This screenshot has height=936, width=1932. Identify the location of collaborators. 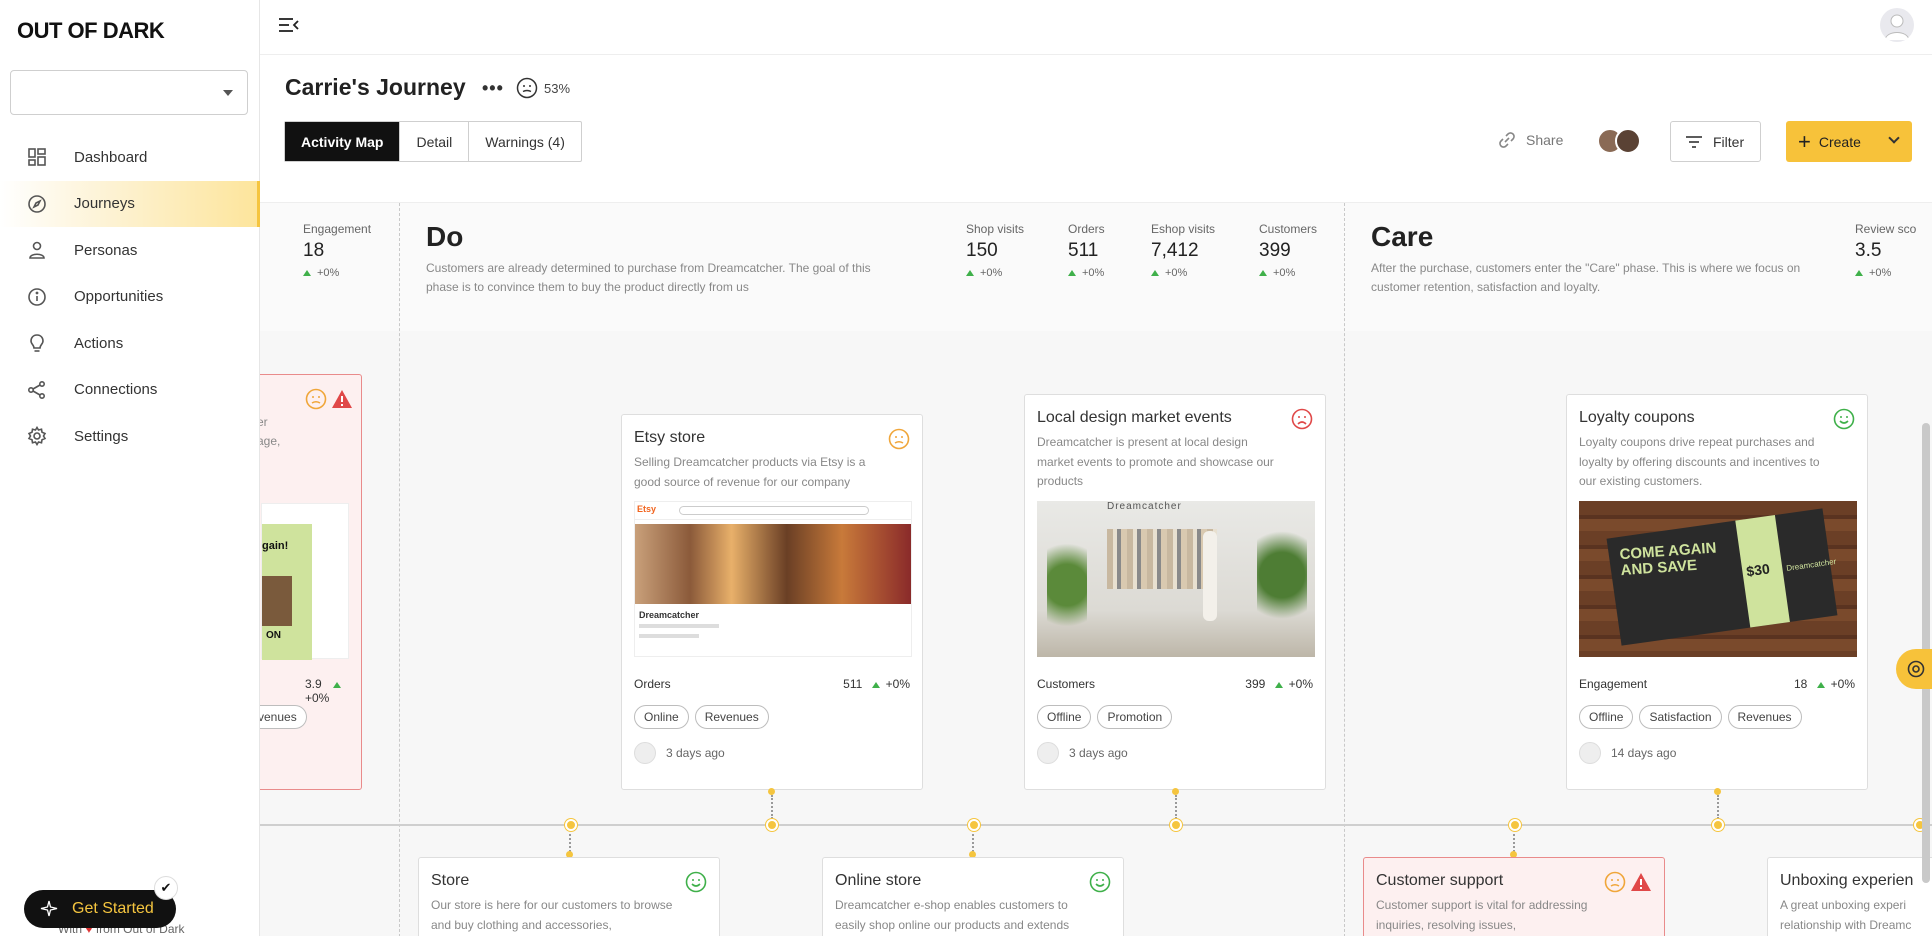
(1619, 141).